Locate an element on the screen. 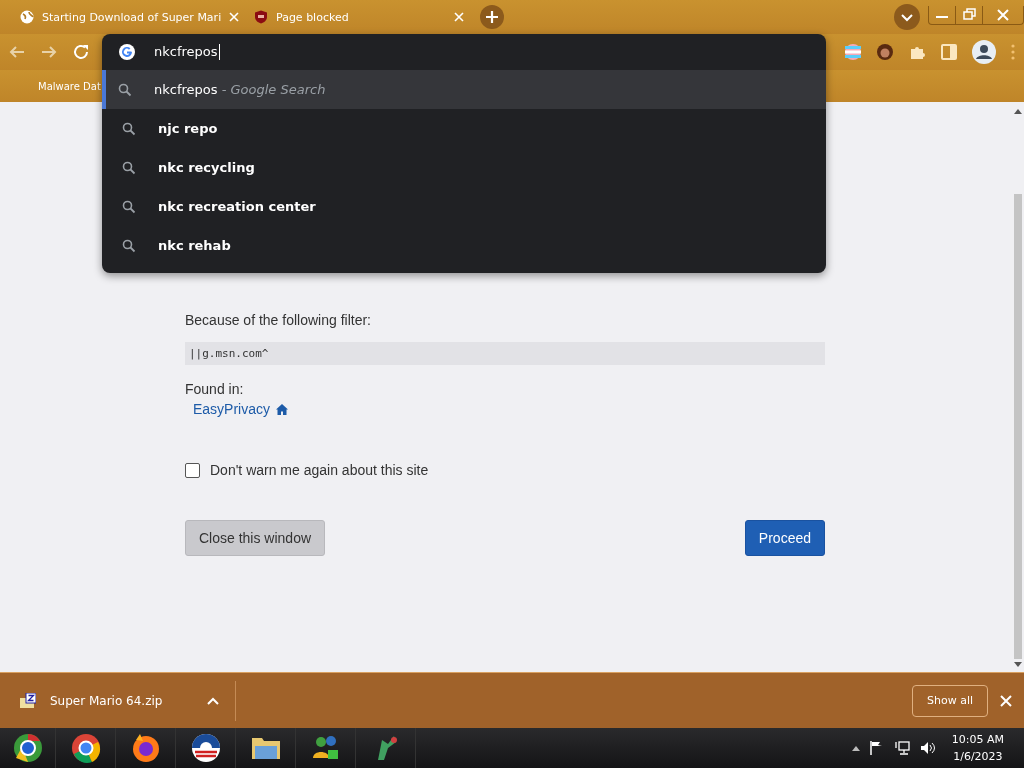 This screenshot has height=768, width=1024. download-item: Super Mario 64.zip is located at coordinates (118, 700).